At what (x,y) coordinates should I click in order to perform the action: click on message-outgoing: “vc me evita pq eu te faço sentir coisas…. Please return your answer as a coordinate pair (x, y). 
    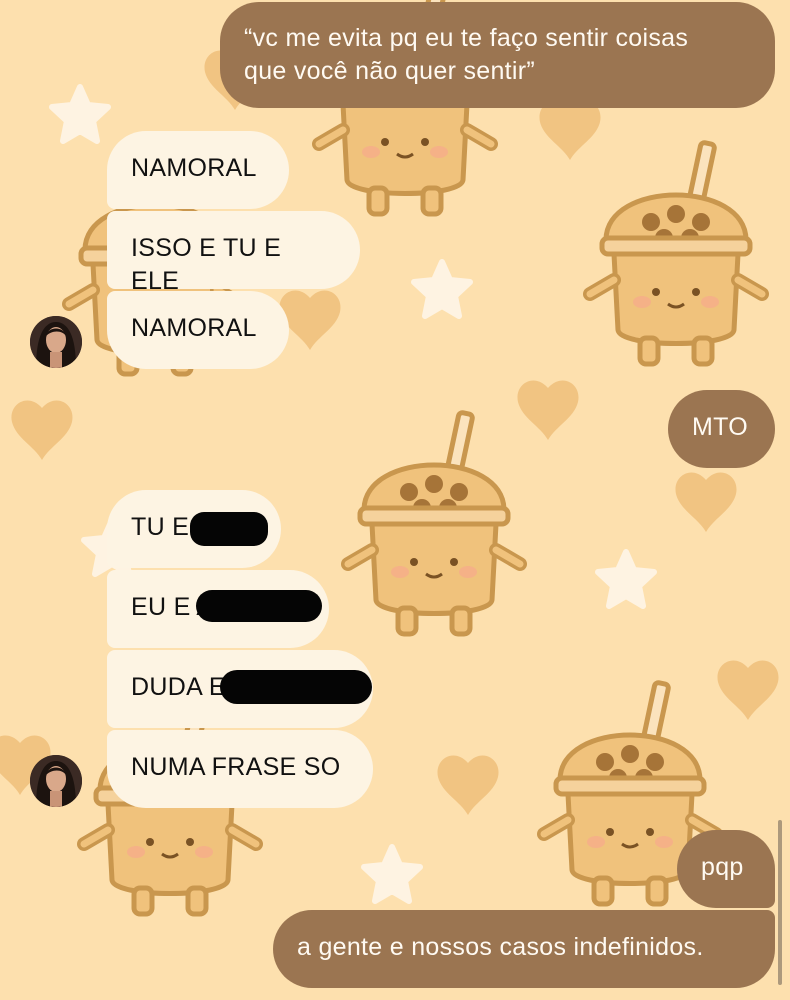
    Looking at the image, I should click on (497, 55).